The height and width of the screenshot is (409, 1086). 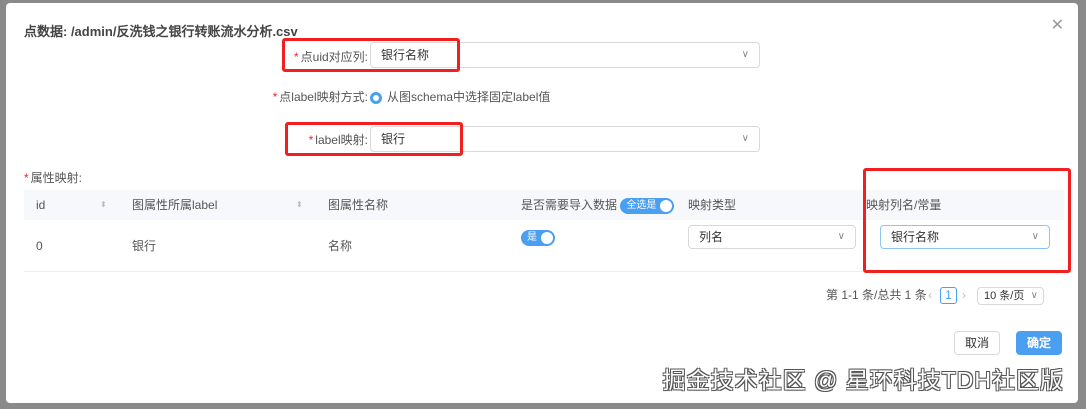 I want to click on radio-label: 从图schema中选择固定label值, so click(x=469, y=97).